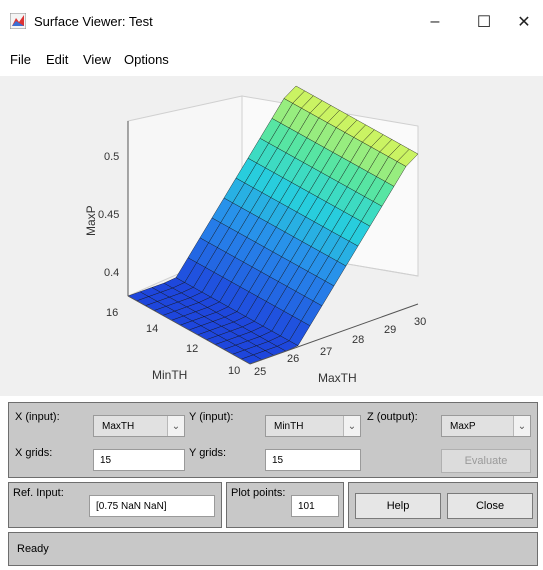 The image size is (543, 570). I want to click on y-grids-label: Y grids:, so click(208, 453).